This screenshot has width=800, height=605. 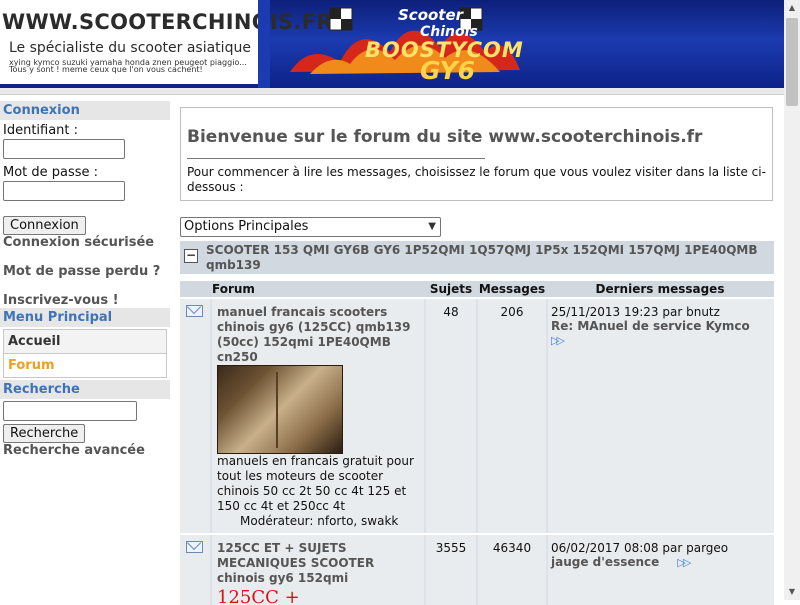 What do you see at coordinates (448, 70) in the screenshot?
I see `logo-text-gy6: GY6` at bounding box center [448, 70].